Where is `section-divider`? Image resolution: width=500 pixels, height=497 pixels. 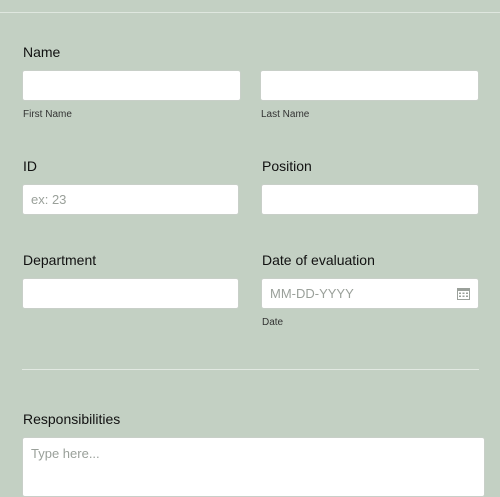
section-divider is located at coordinates (250, 369).